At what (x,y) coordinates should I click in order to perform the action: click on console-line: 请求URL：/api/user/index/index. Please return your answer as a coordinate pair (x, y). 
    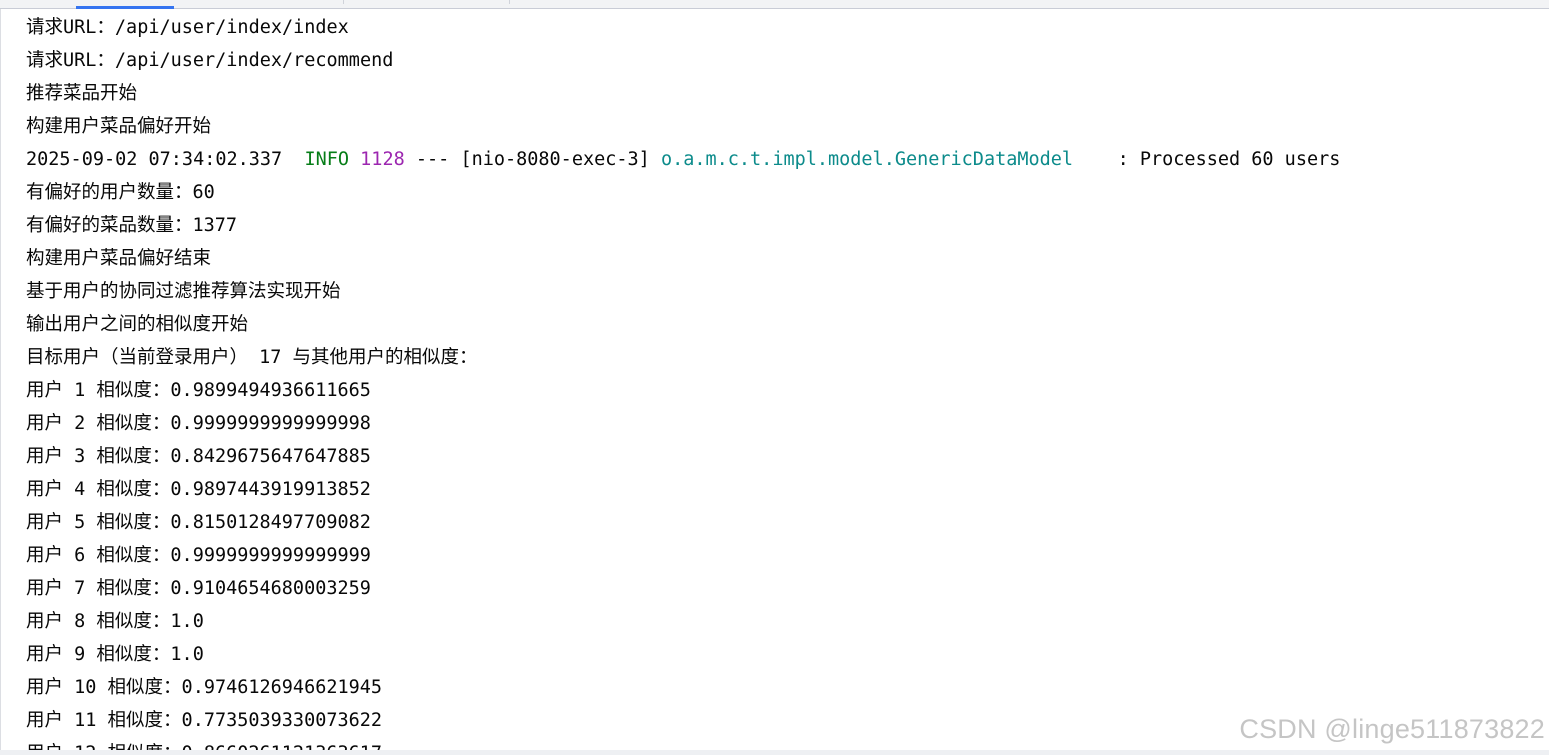
    Looking at the image, I should click on (187, 27).